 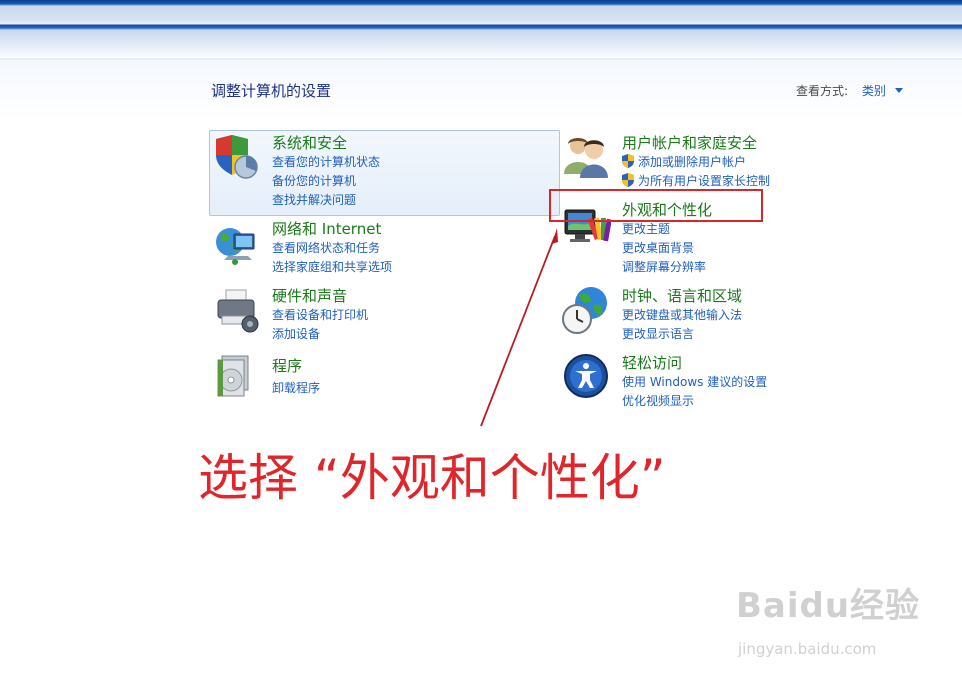 I want to click on annotation-text: 选择 “外观和个性化”, so click(x=432, y=478).